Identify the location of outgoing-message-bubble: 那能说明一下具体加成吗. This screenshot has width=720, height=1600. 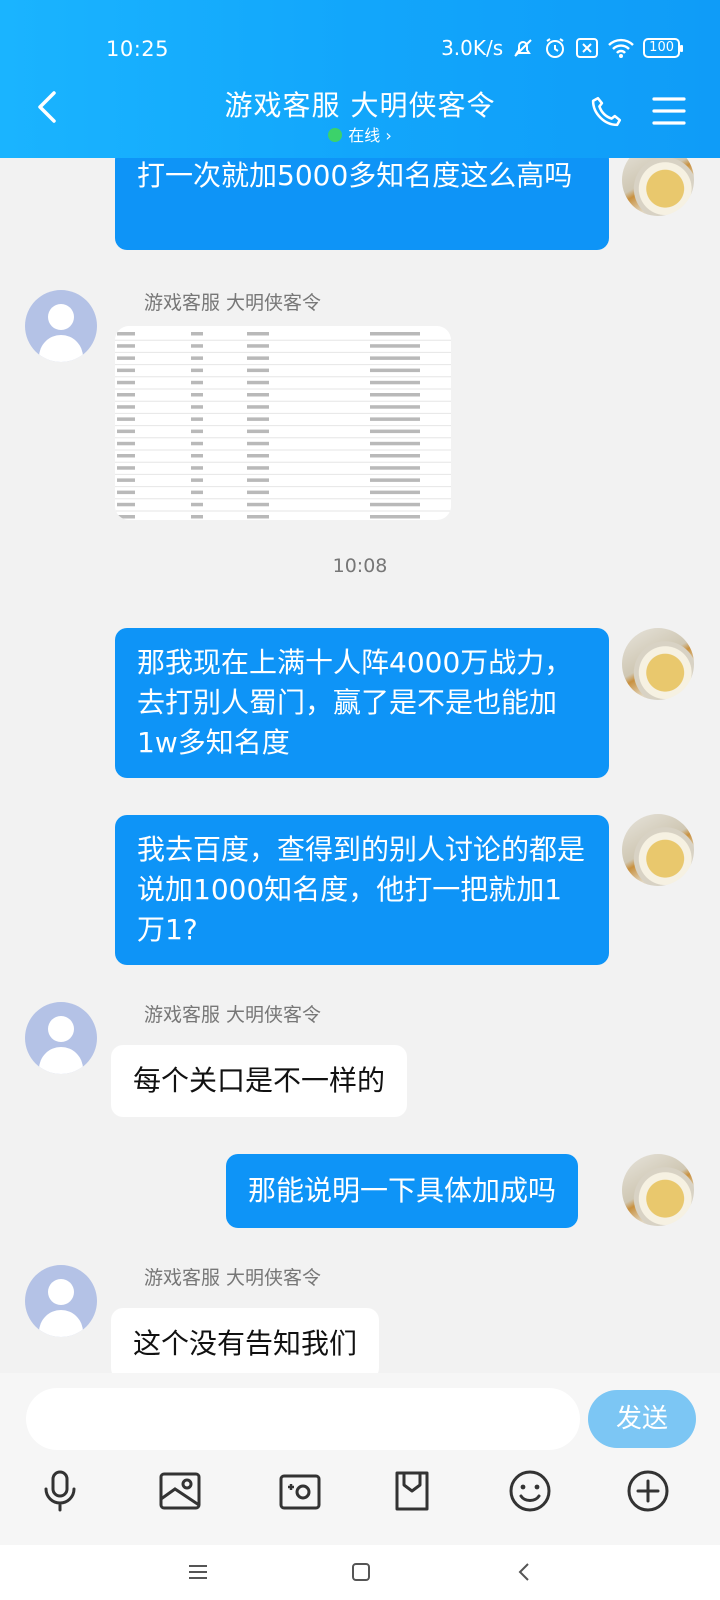
(402, 1191).